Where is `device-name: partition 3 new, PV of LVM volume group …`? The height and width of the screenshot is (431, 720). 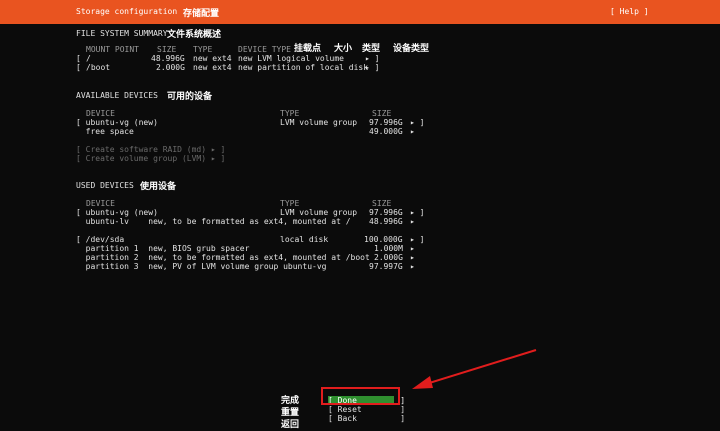 device-name: partition 3 new, PV of LVM volume group … is located at coordinates (201, 266).